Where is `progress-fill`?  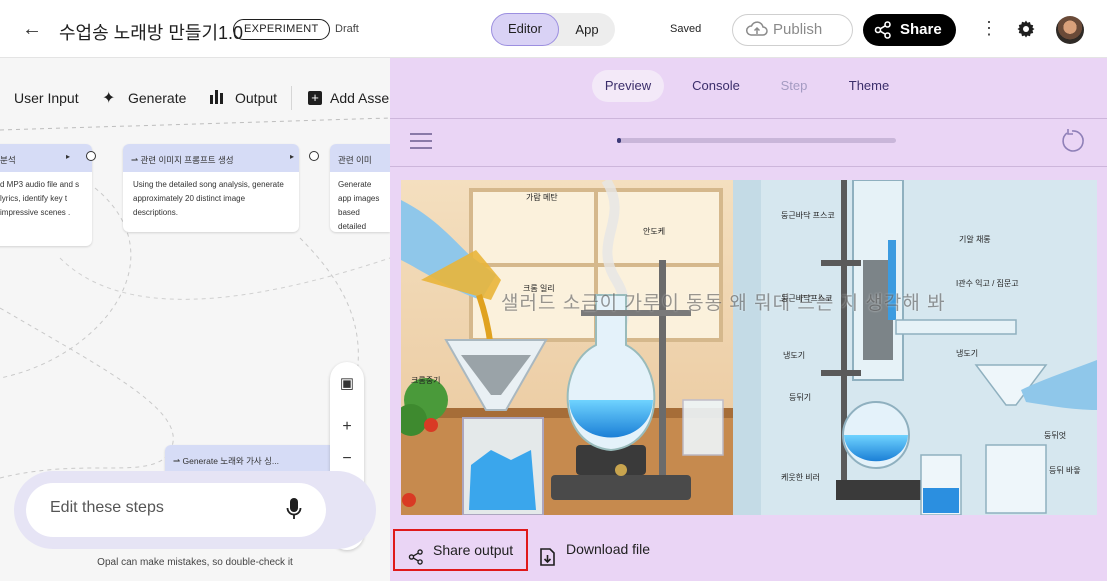 progress-fill is located at coordinates (619, 140).